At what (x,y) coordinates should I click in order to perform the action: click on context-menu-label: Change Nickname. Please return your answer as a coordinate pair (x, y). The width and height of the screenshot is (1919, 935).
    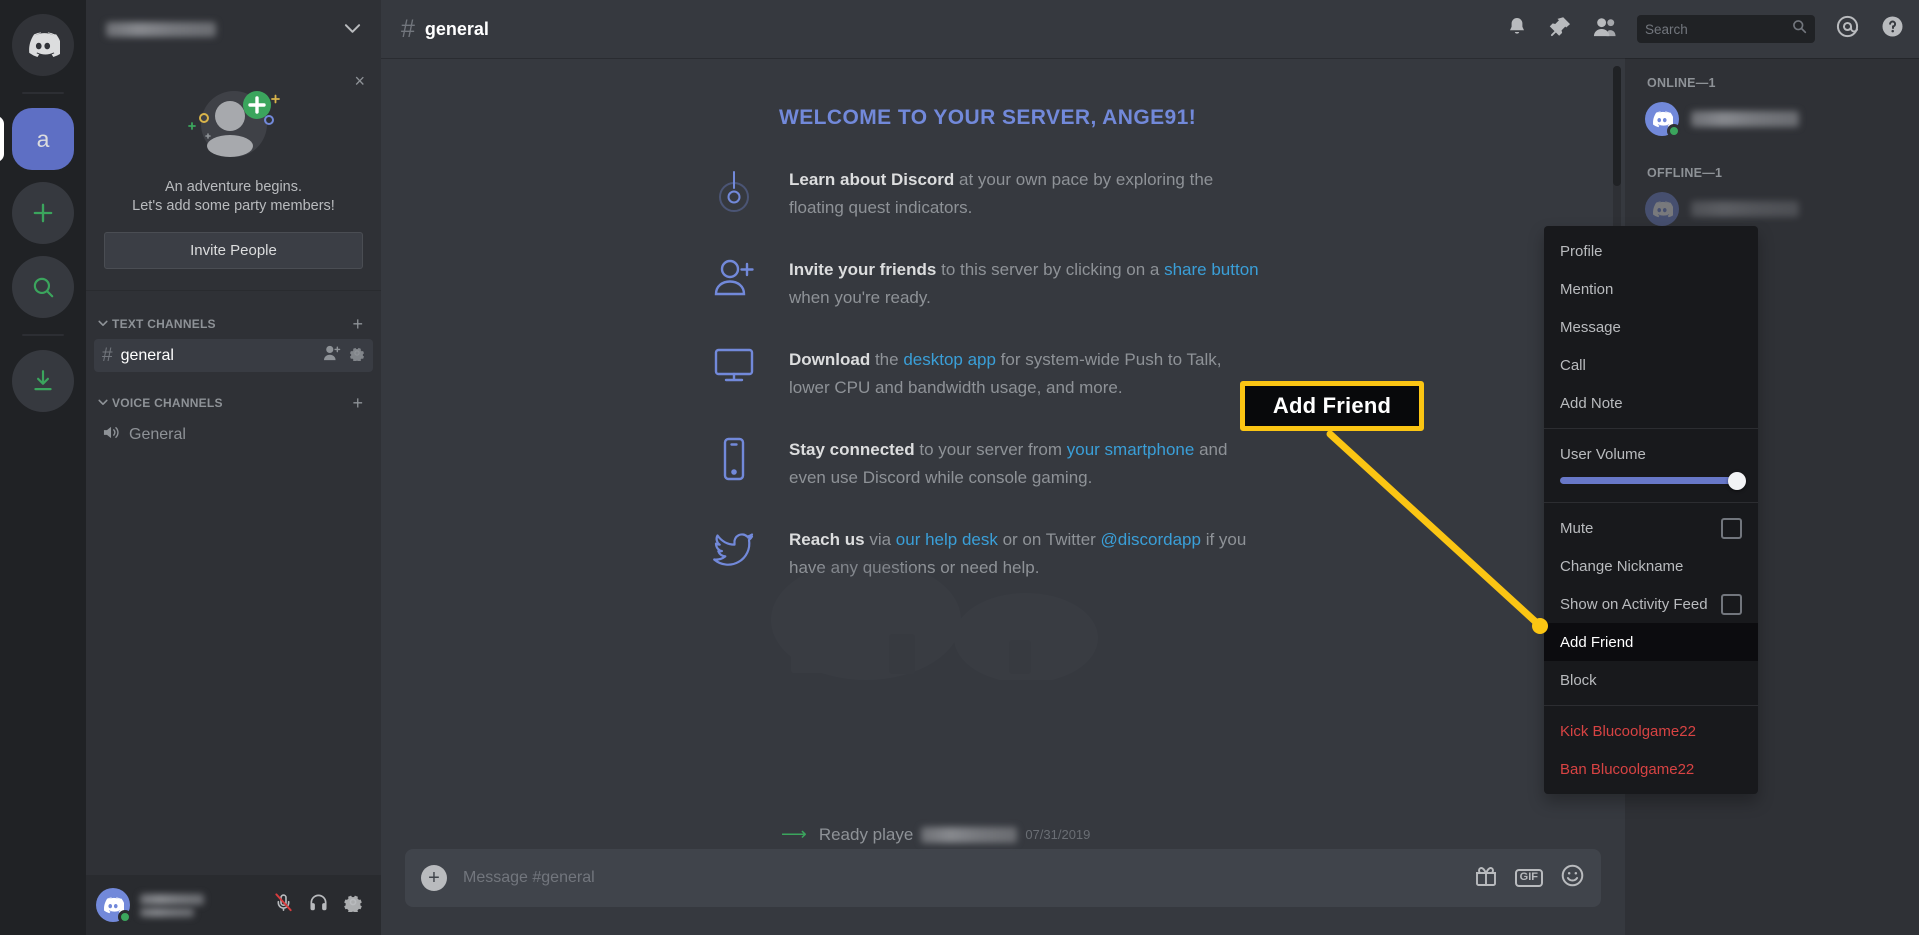
    Looking at the image, I should click on (1622, 566).